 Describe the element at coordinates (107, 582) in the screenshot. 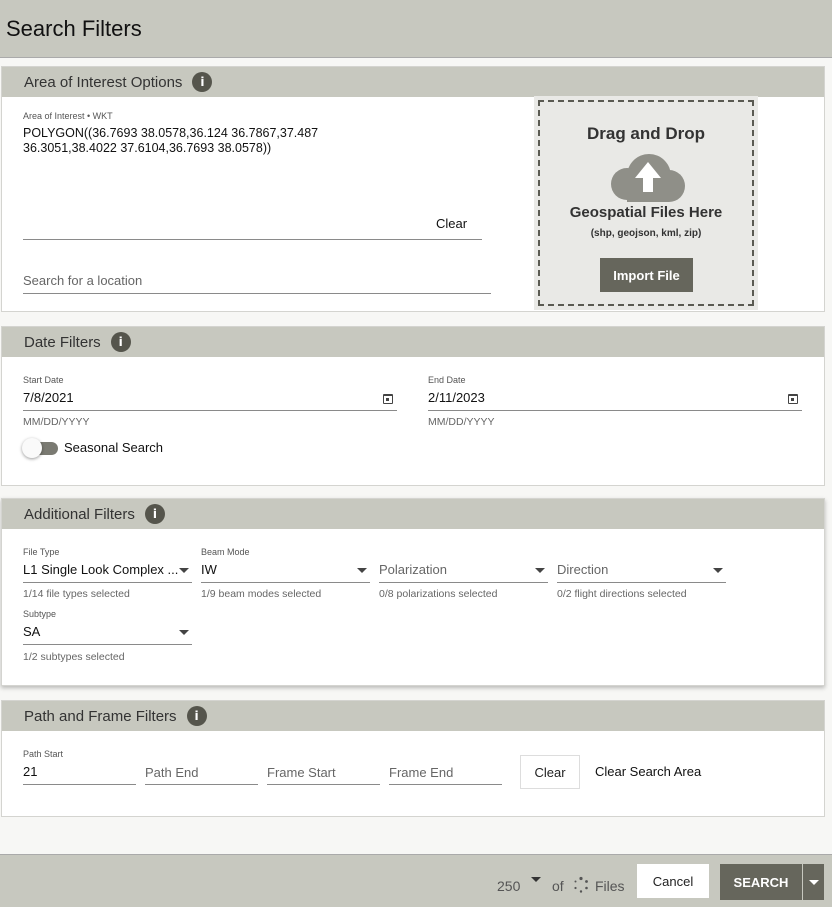

I see `file-type-underline` at that location.